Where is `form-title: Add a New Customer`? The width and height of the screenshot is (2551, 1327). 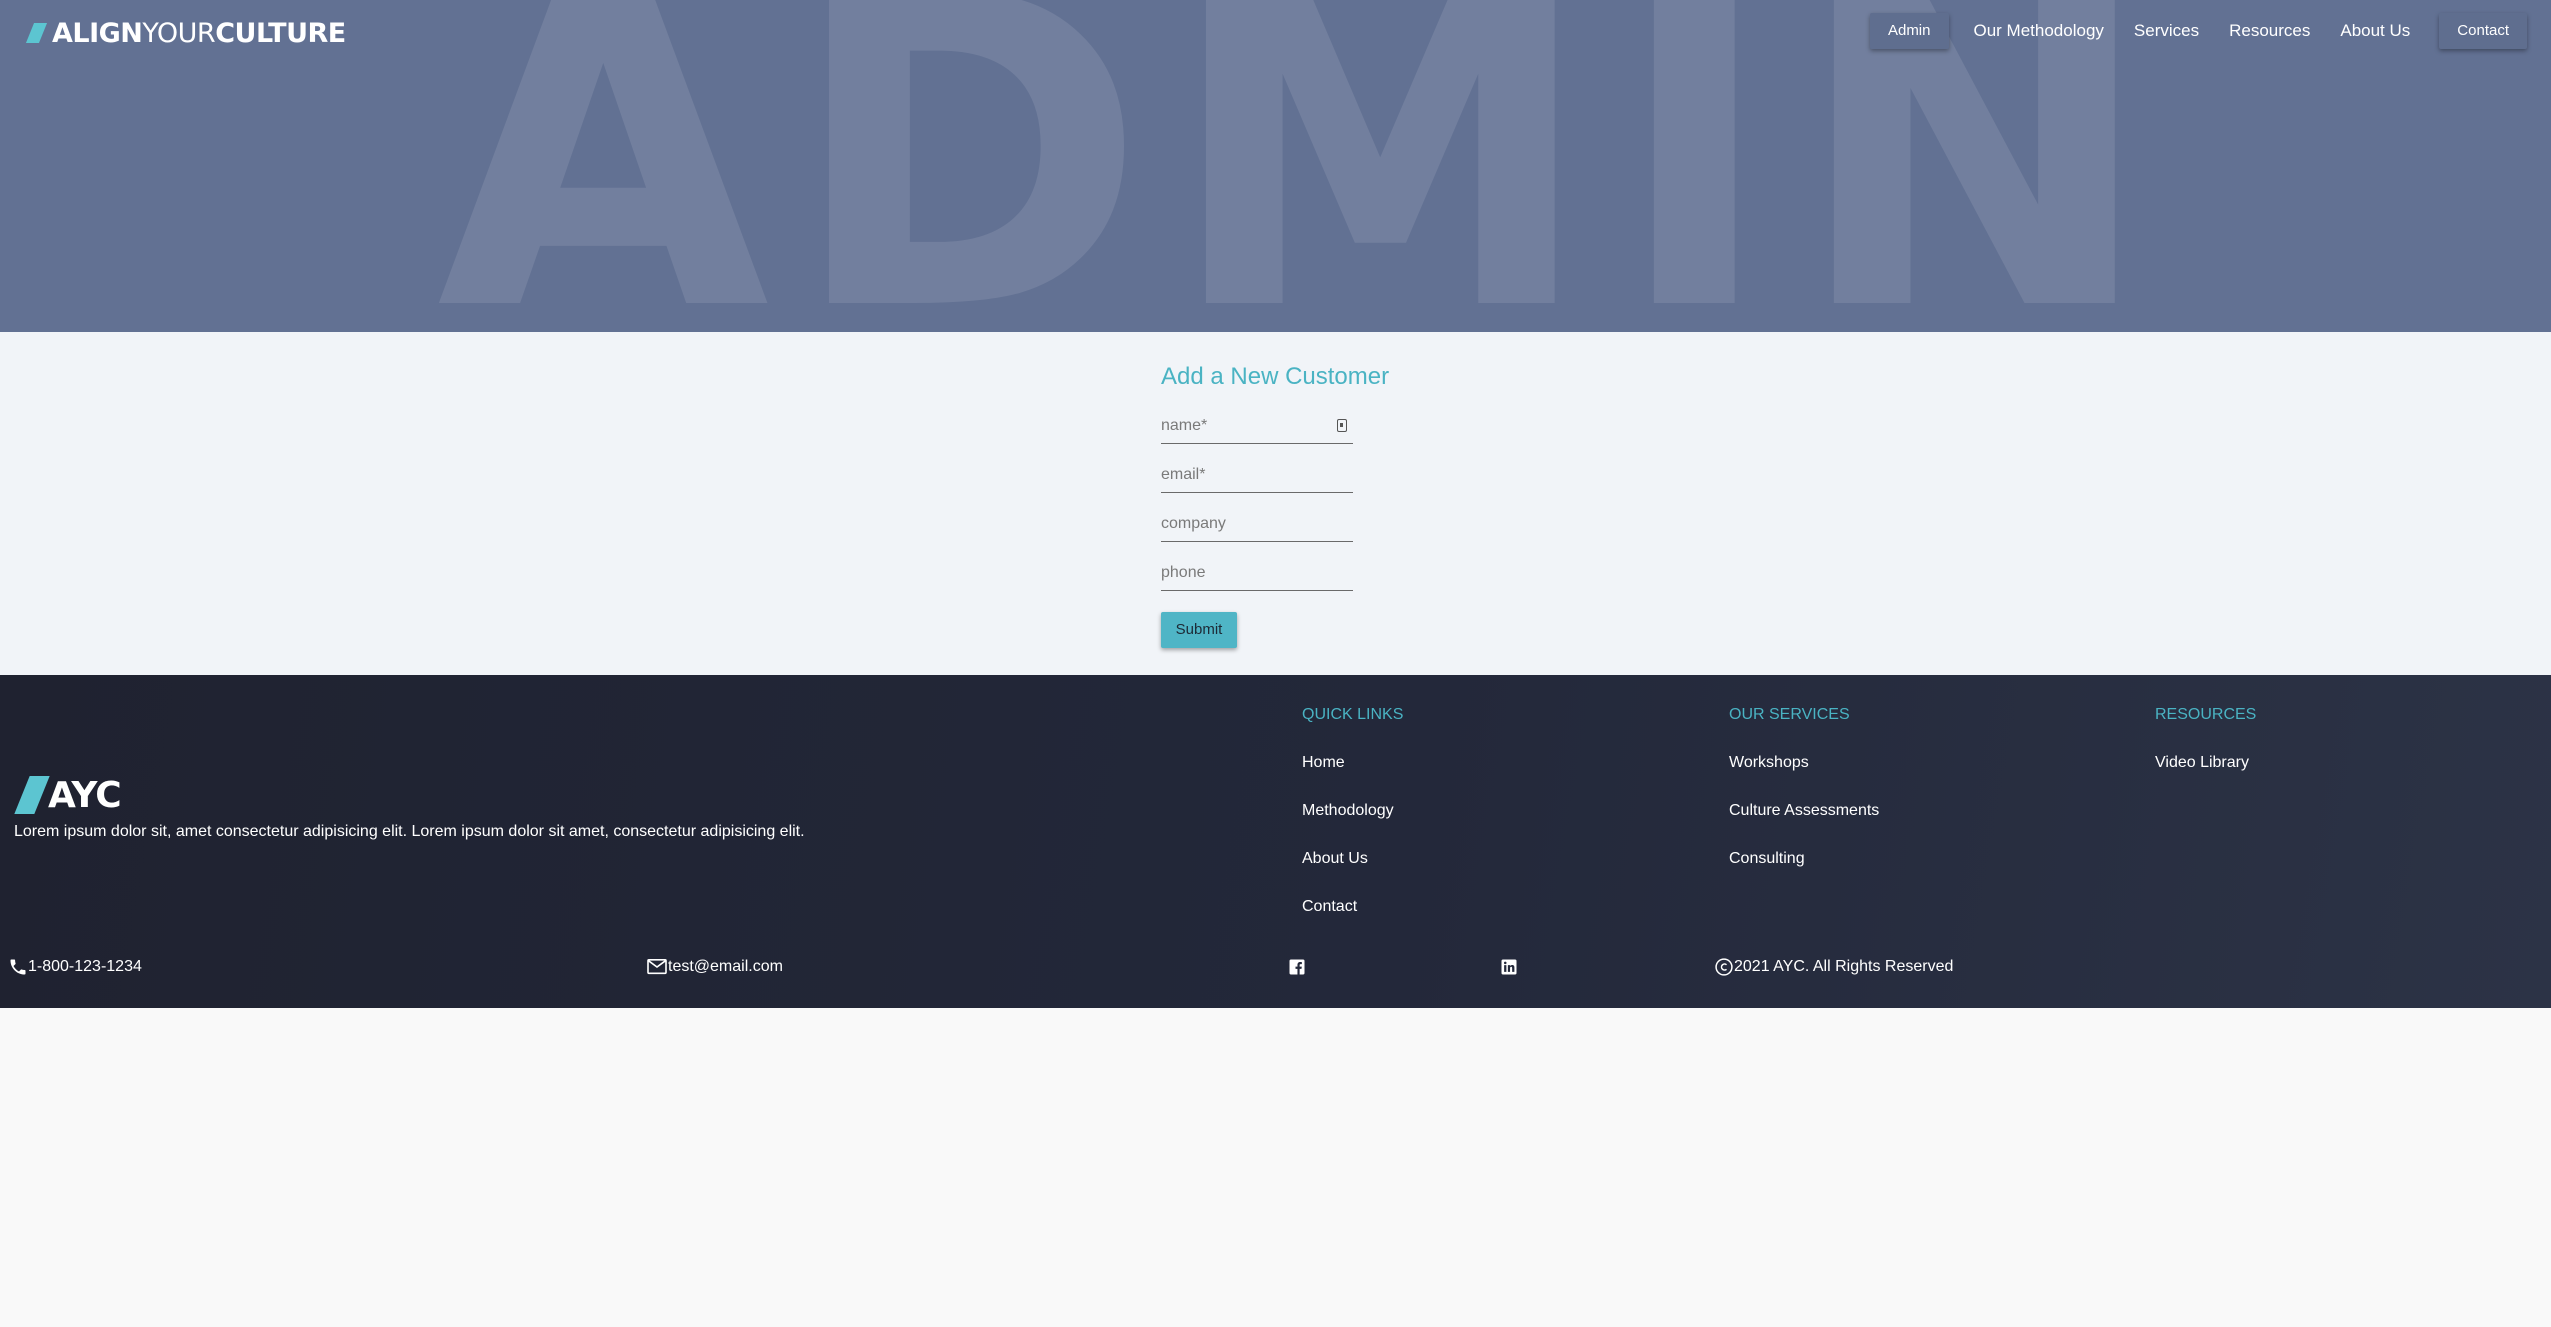
form-title: Add a New Customer is located at coordinates (1275, 376).